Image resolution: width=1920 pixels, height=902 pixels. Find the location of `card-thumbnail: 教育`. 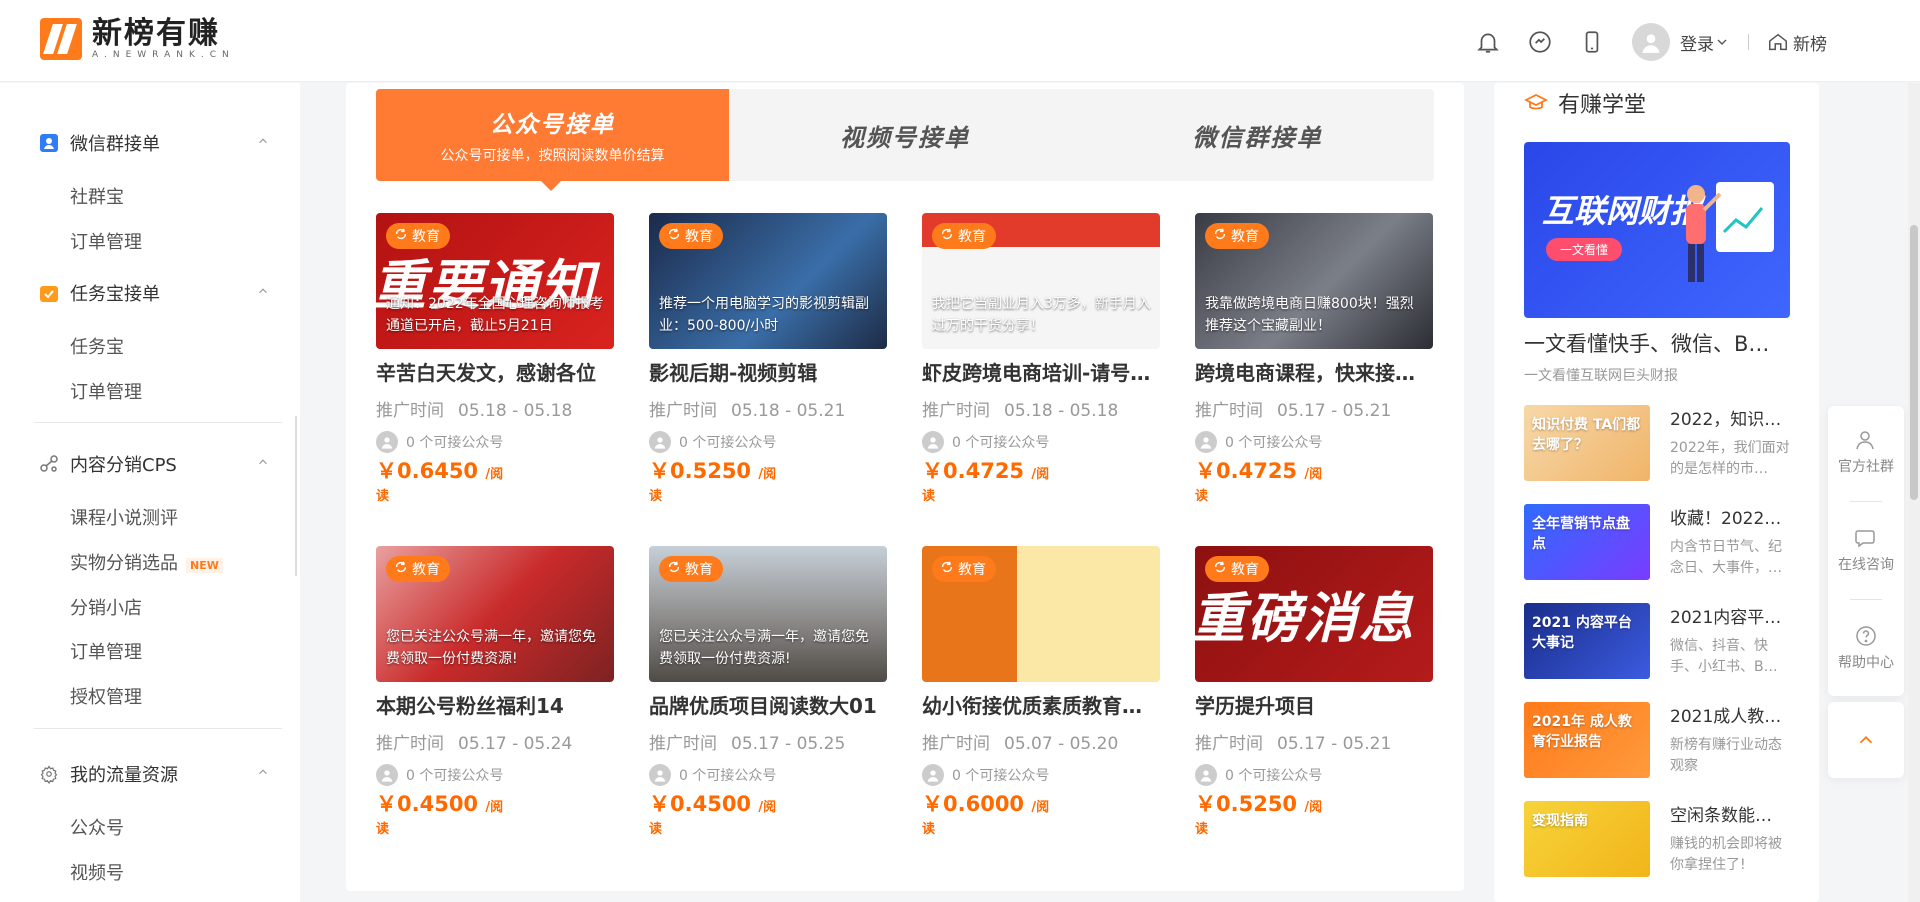

card-thumbnail: 教育 is located at coordinates (1041, 614).